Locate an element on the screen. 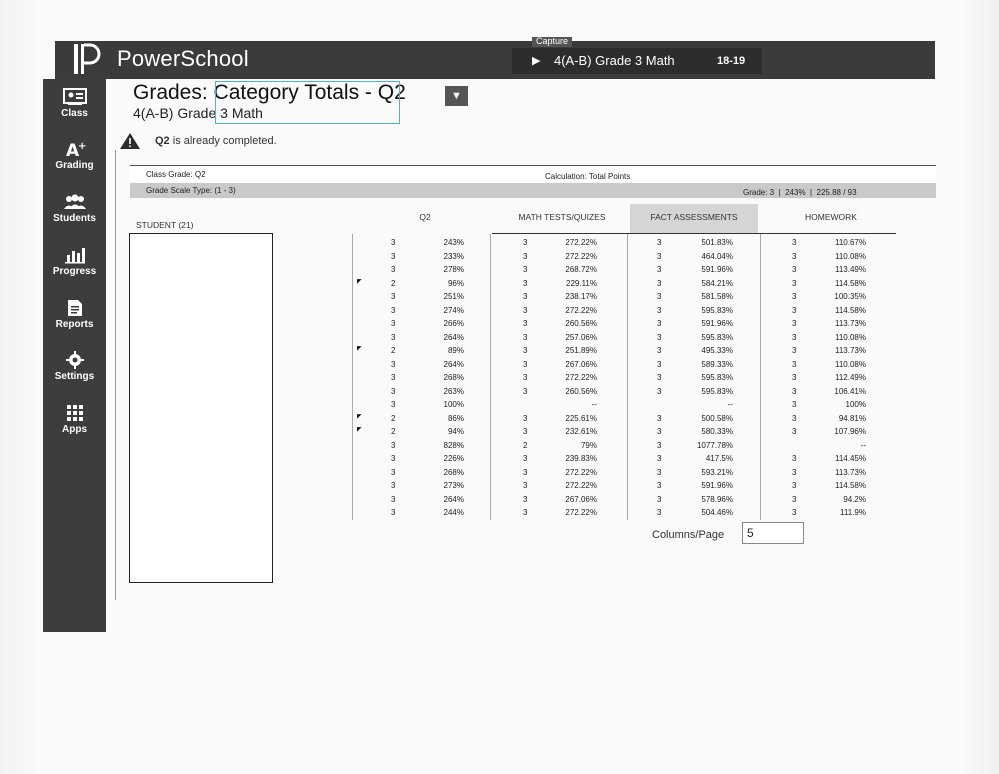 The width and height of the screenshot is (999, 774). nav-item-settings: Settings is located at coordinates (74, 366).